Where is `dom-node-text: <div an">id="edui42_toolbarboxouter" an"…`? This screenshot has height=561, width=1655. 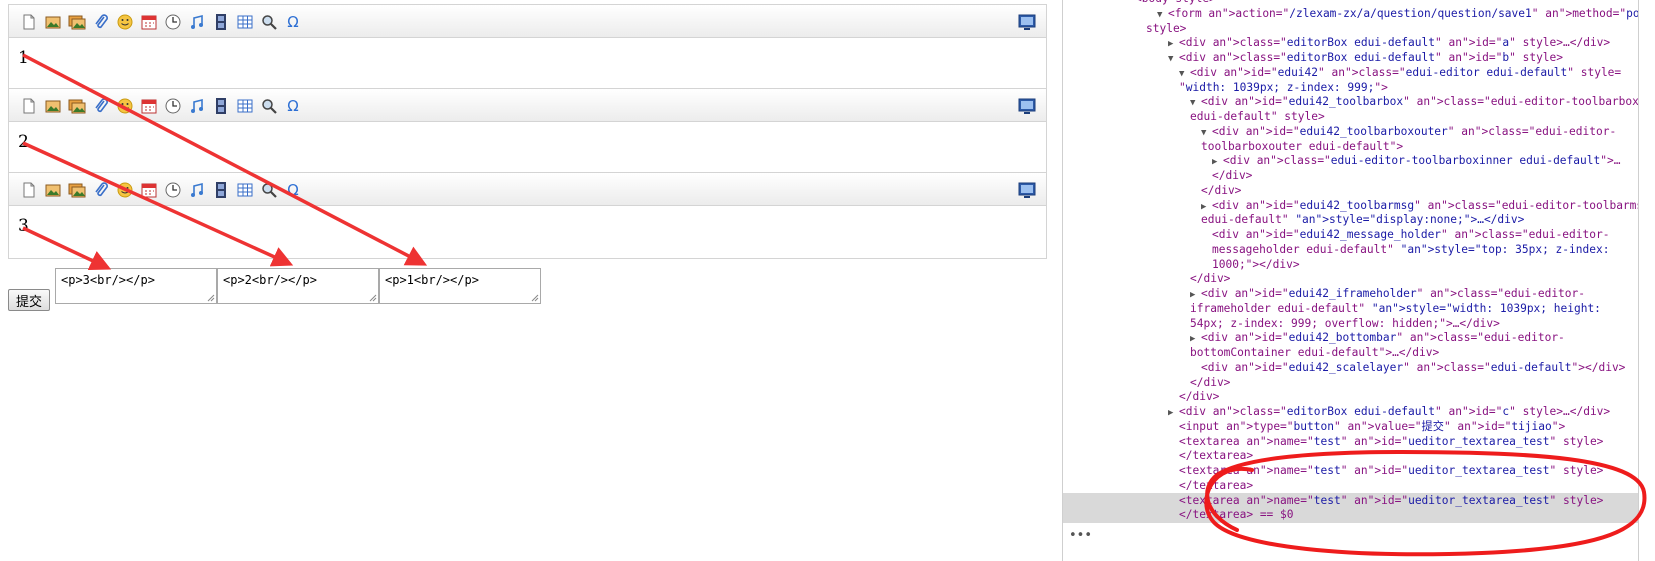 dom-node-text: <div an">id="edui42_toolbarboxouter" an"… is located at coordinates (1414, 131).